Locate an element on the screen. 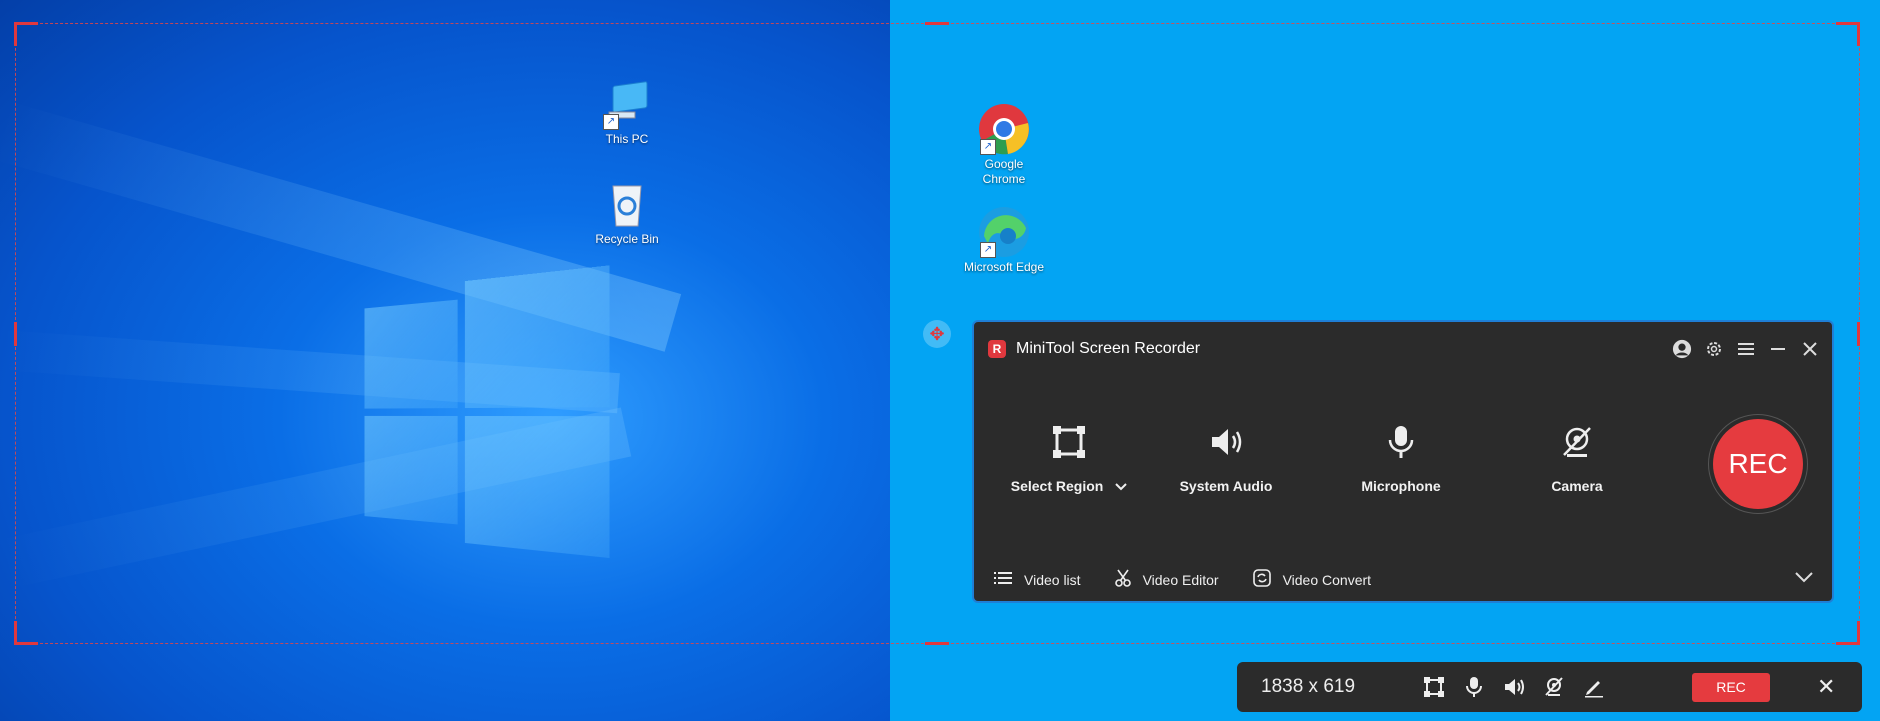 The image size is (1880, 721). title-bar: R MiniTool Screen Recorder is located at coordinates (1404, 349).